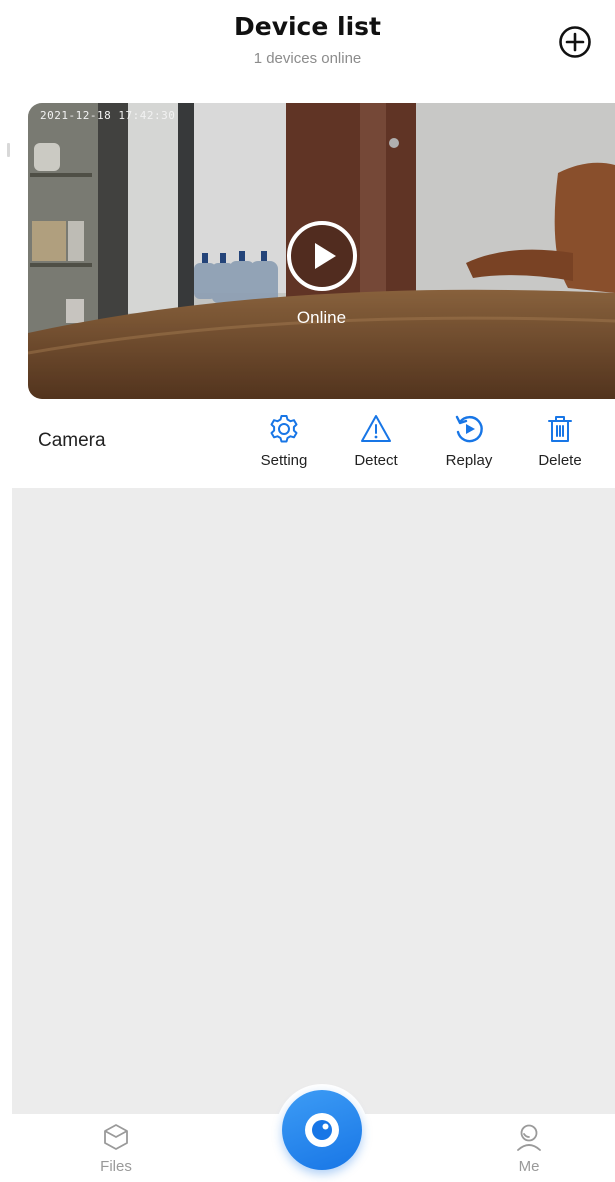 The image size is (615, 1182). I want to click on warning-icon, so click(376, 428).